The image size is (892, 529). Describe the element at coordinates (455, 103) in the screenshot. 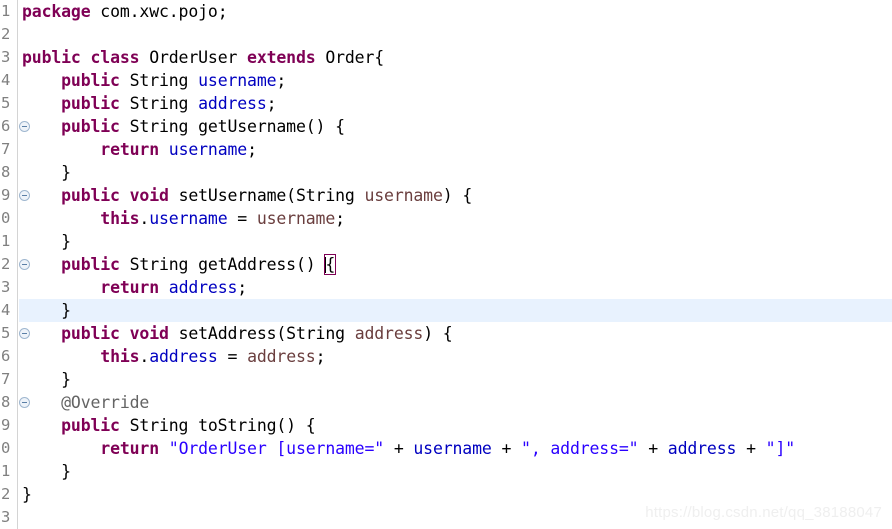

I see `code-line: public String address;` at that location.